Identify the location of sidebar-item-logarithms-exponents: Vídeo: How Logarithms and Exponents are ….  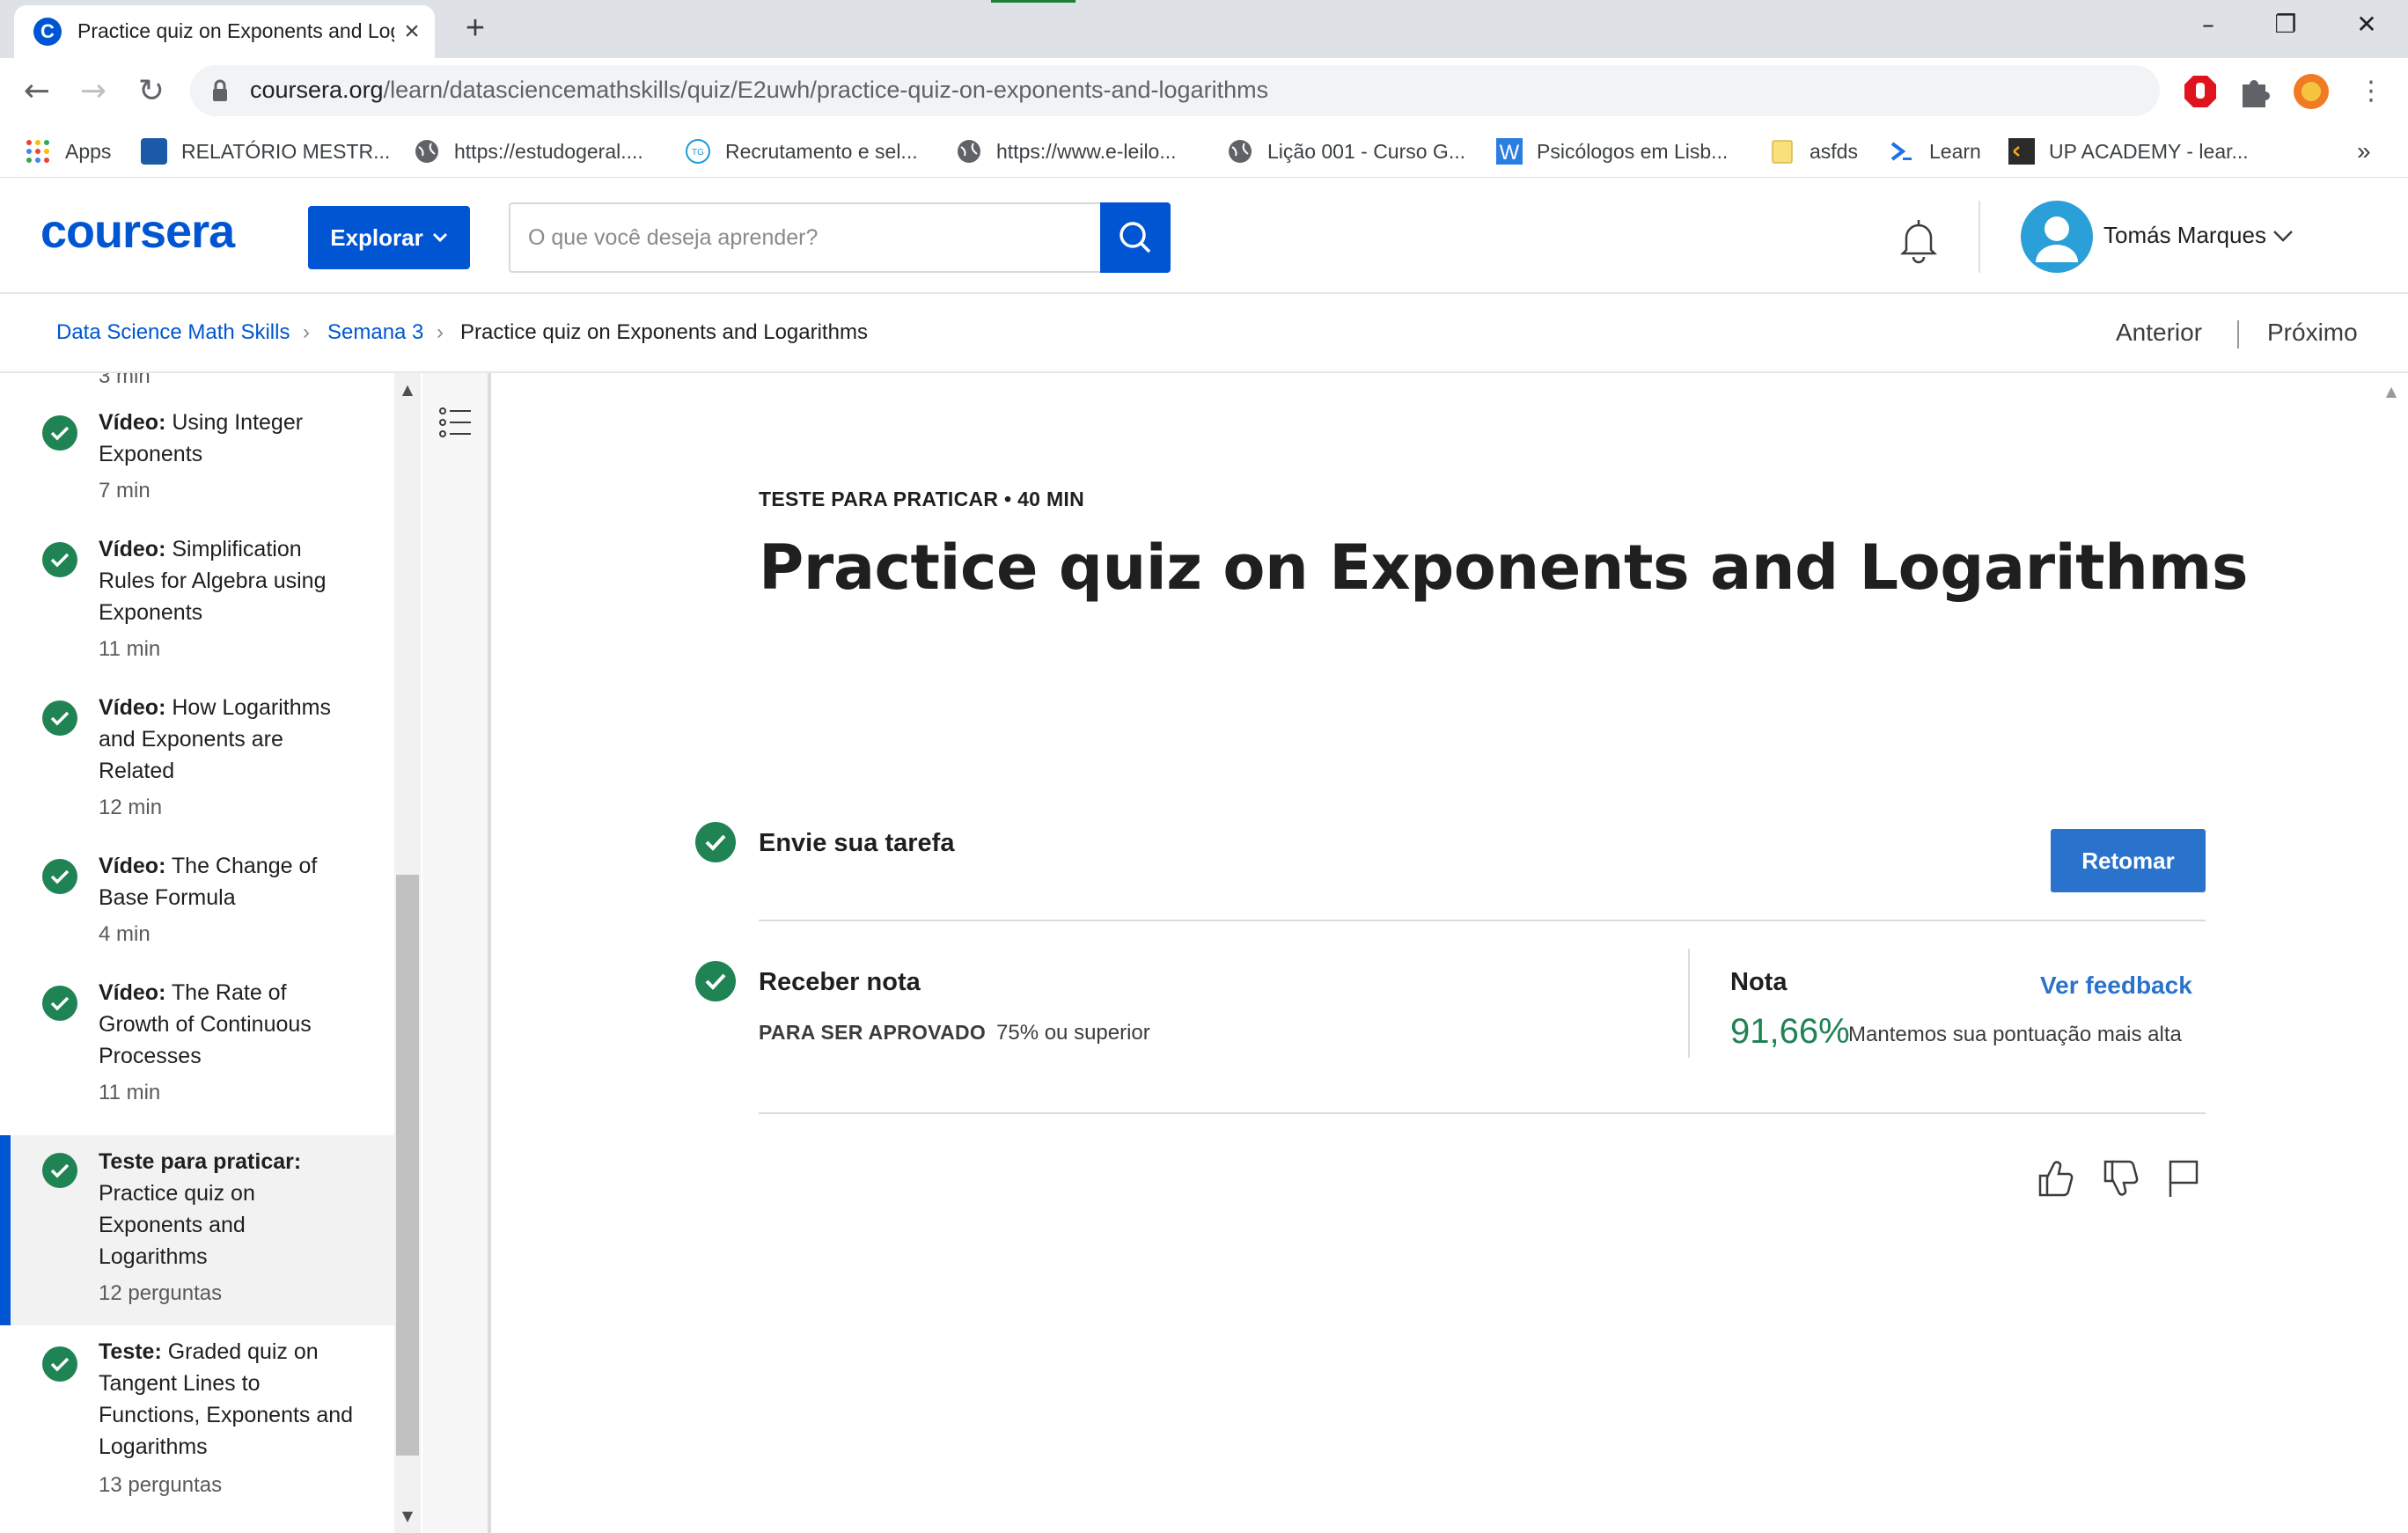
(197, 761).